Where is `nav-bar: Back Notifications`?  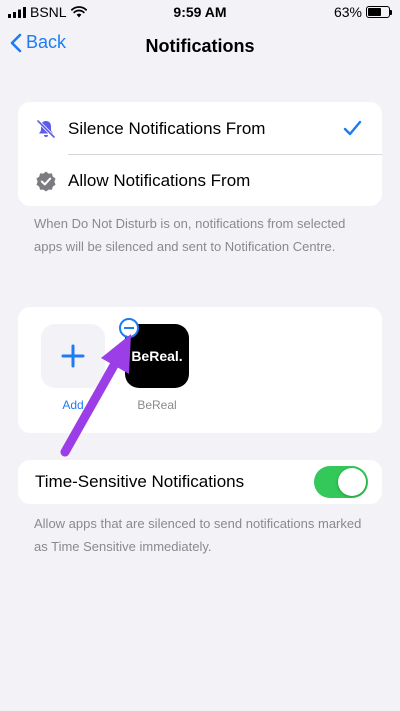
nav-bar: Back Notifications is located at coordinates (200, 46).